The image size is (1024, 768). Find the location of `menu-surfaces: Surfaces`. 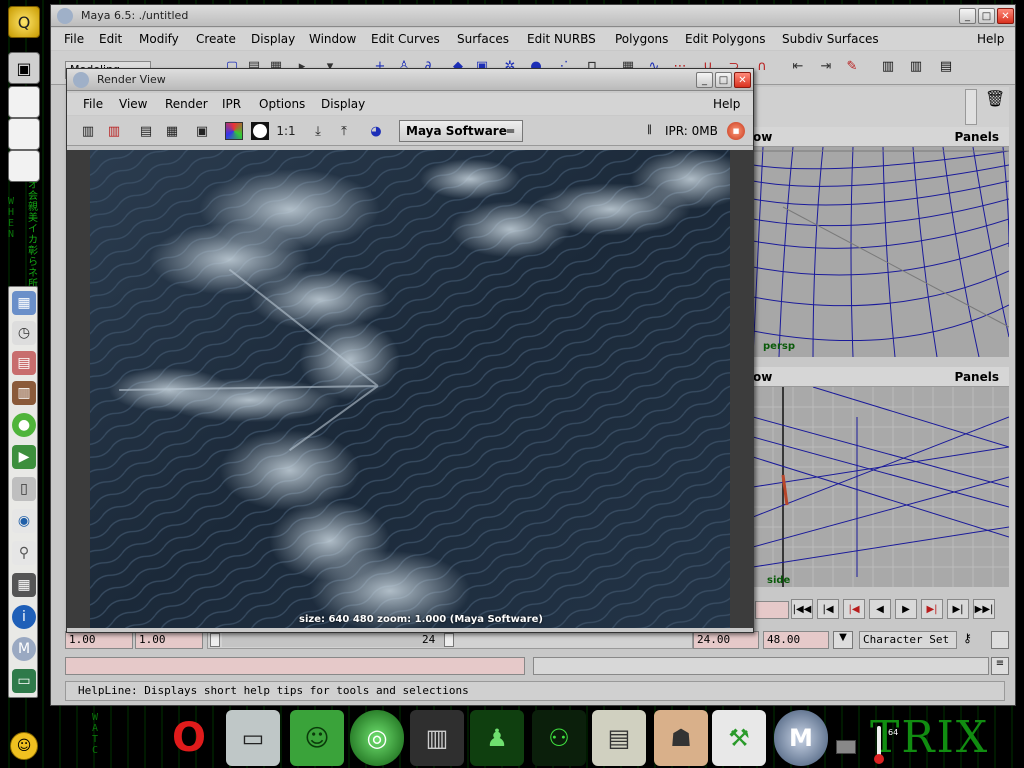

menu-surfaces: Surfaces is located at coordinates (483, 39).